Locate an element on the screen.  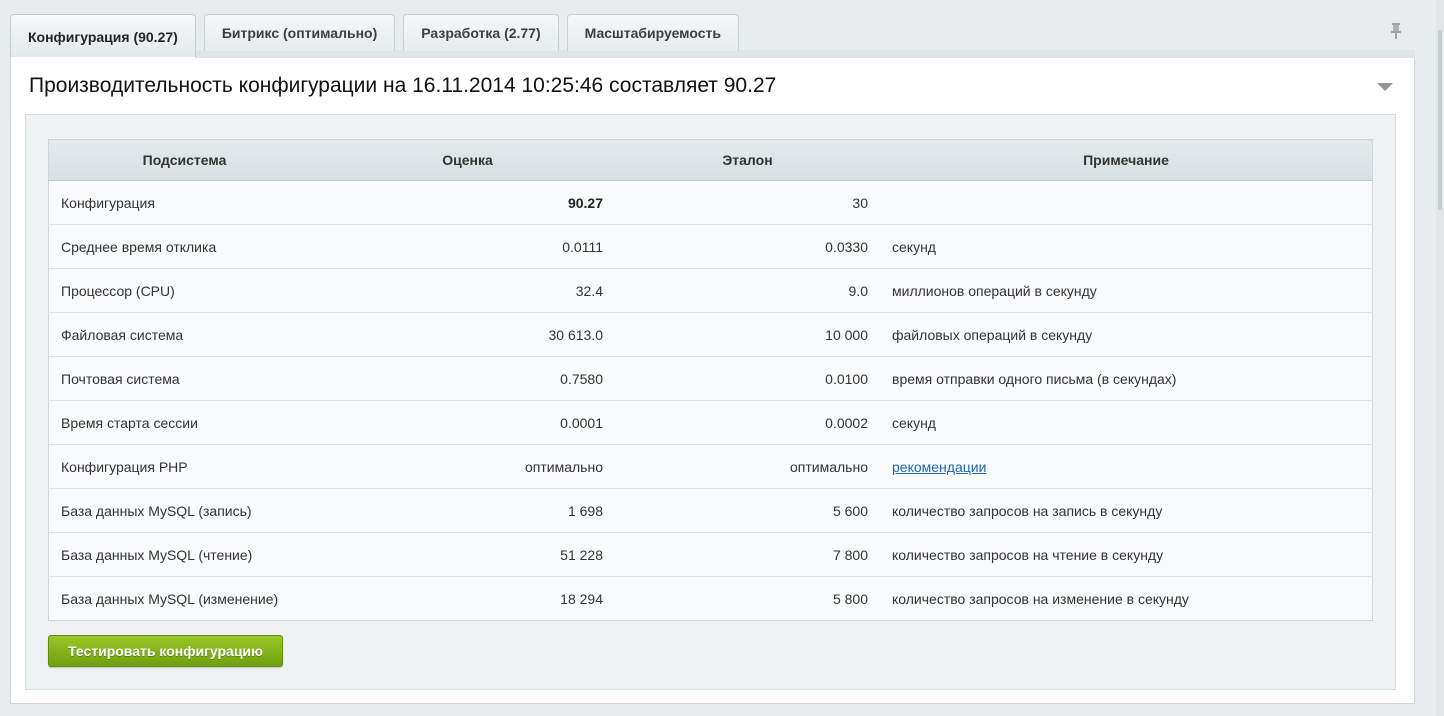
cell-score: 18 294 is located at coordinates (467, 598).